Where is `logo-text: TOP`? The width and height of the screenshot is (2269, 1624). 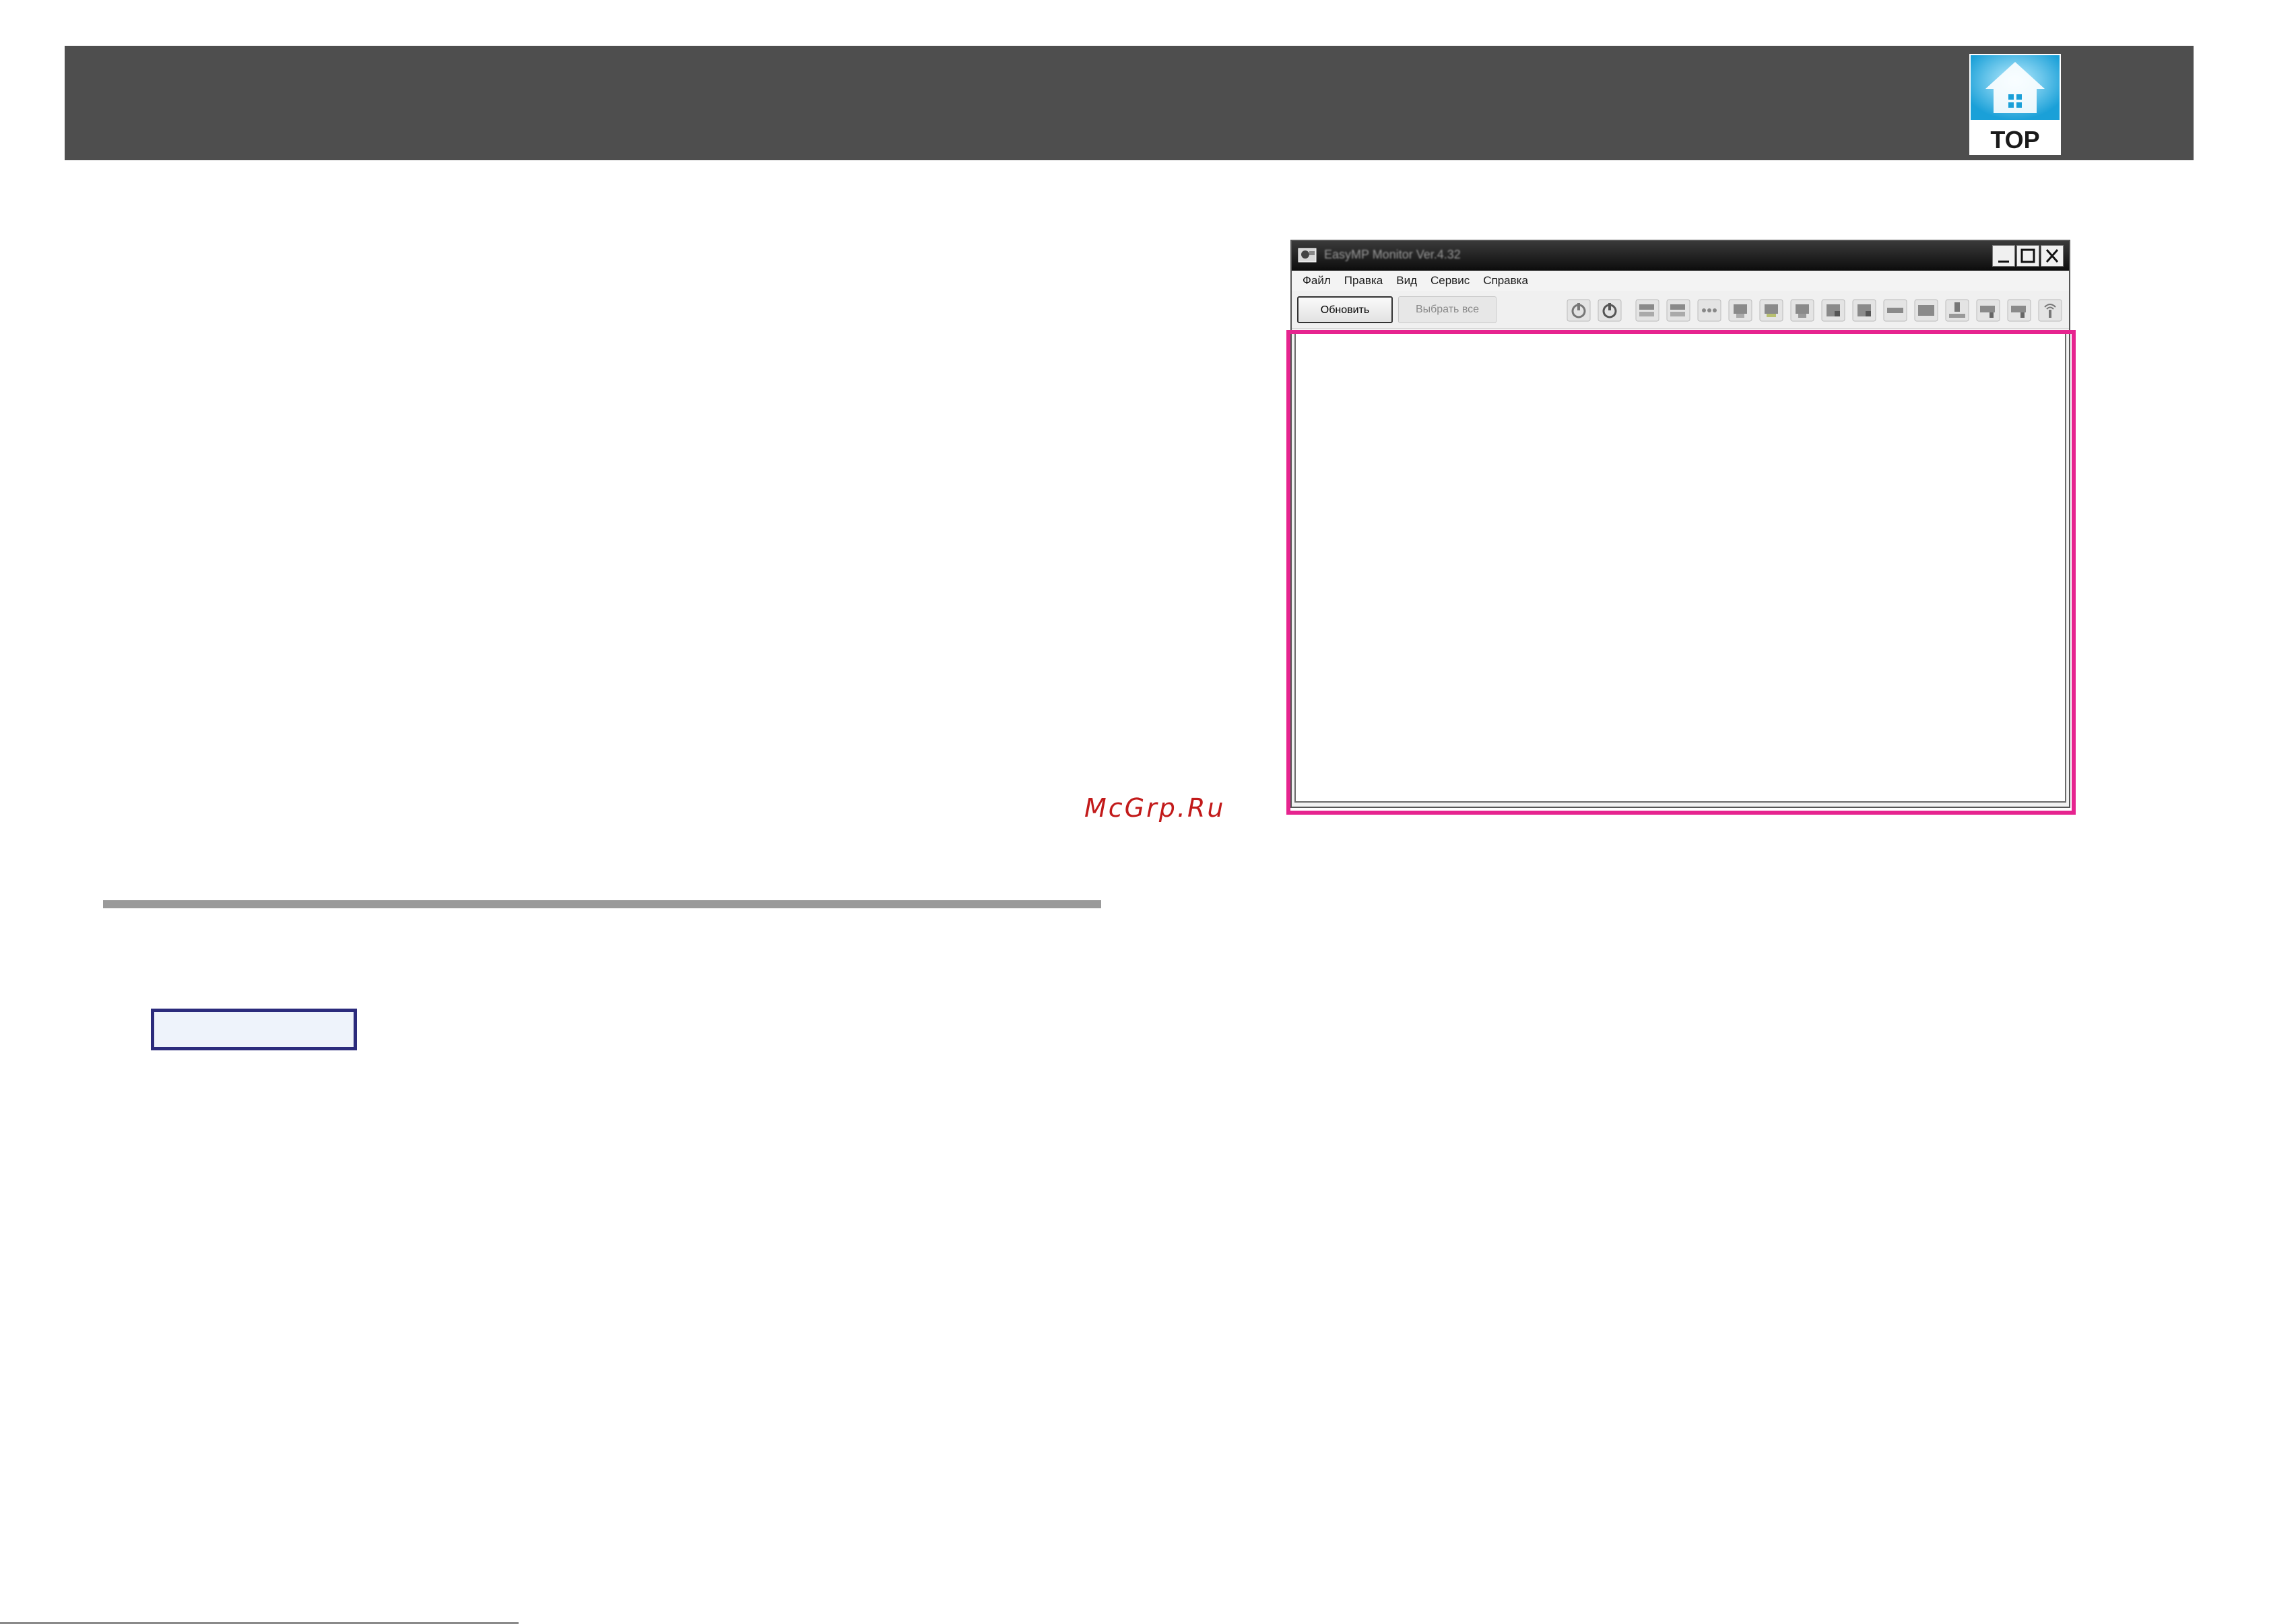
logo-text: TOP is located at coordinates (2014, 140).